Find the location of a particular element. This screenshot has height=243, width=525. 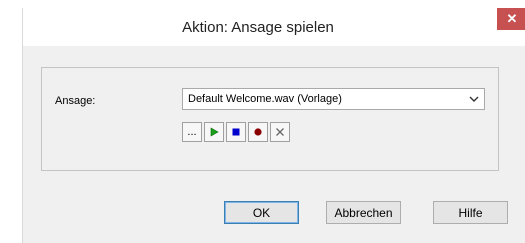

close-icon: ✕ is located at coordinates (512, 18).